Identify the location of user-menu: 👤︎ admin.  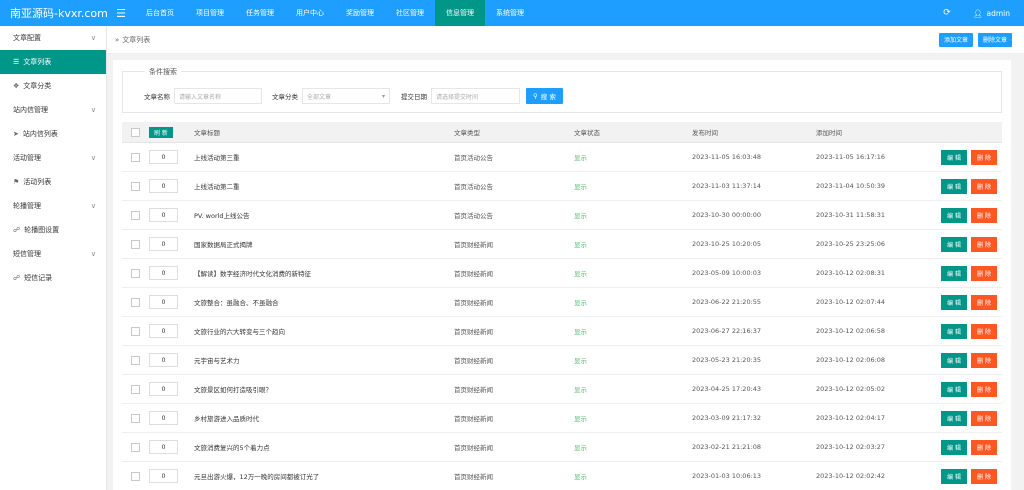
(992, 13).